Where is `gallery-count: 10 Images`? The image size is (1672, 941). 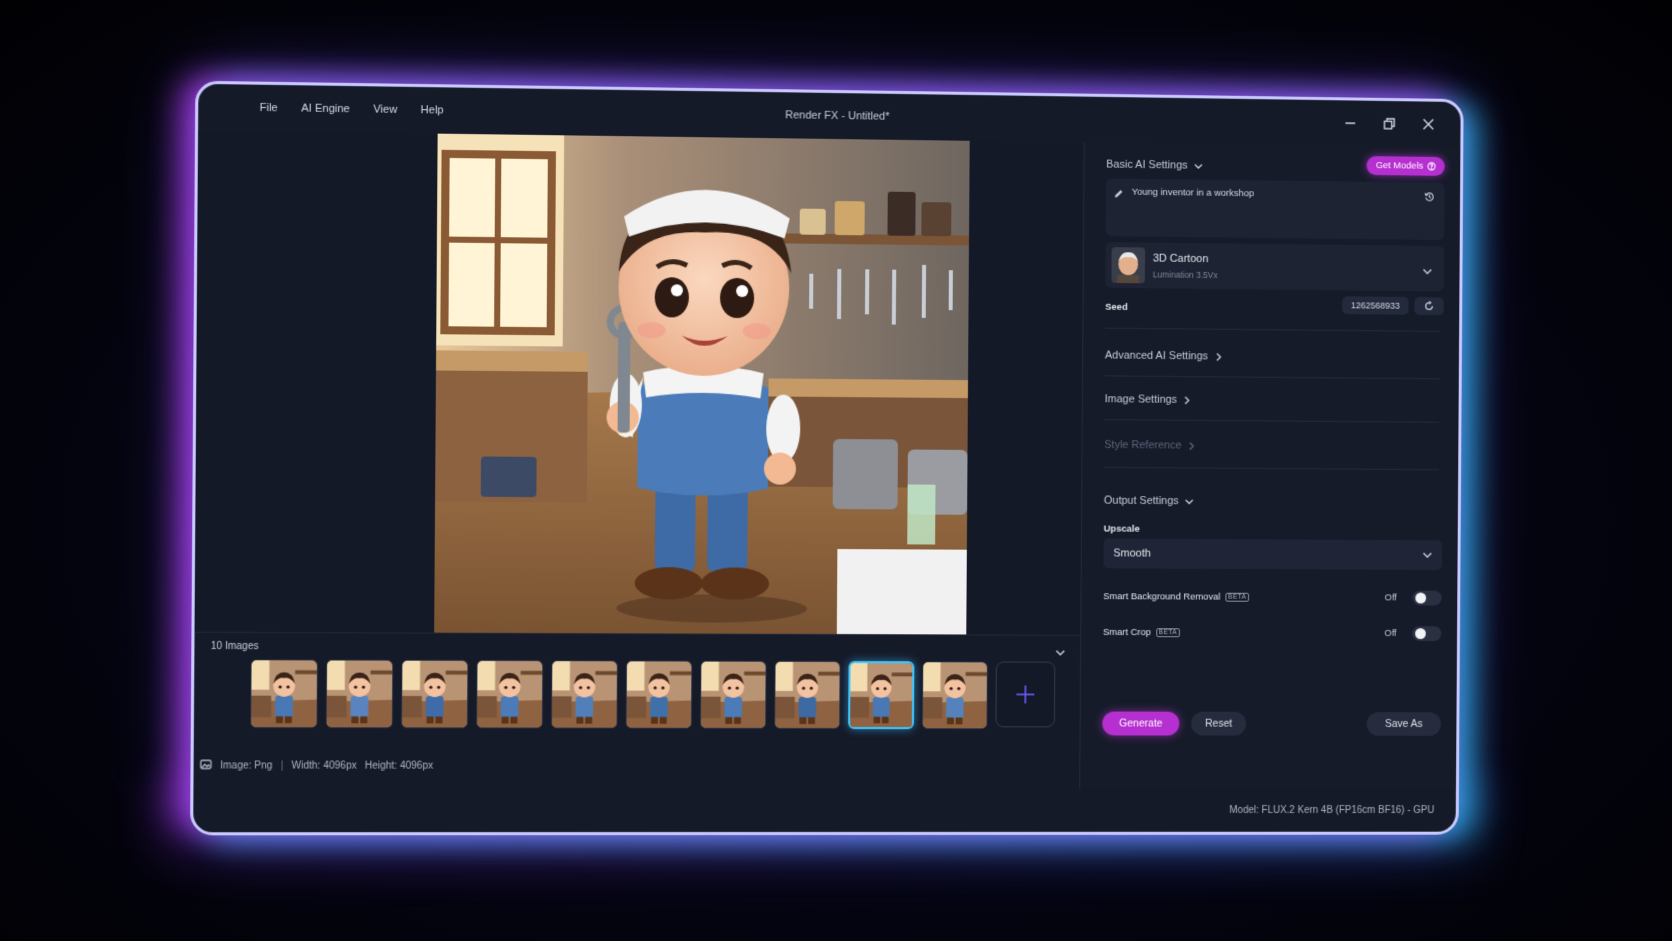 gallery-count: 10 Images is located at coordinates (234, 646).